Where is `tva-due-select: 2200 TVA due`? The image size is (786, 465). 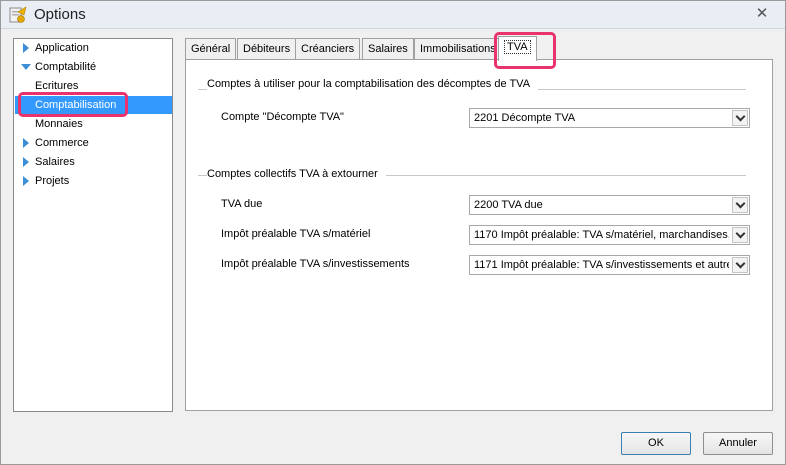
tva-due-select: 2200 TVA due is located at coordinates (609, 205).